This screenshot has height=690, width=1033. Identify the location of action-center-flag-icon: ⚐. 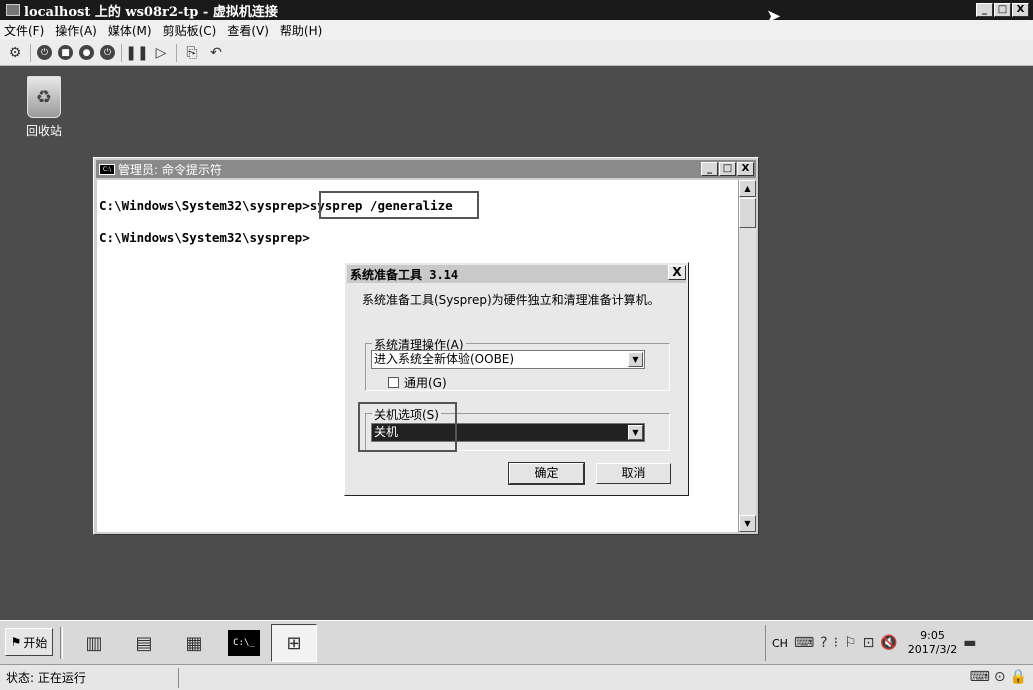
(850, 643).